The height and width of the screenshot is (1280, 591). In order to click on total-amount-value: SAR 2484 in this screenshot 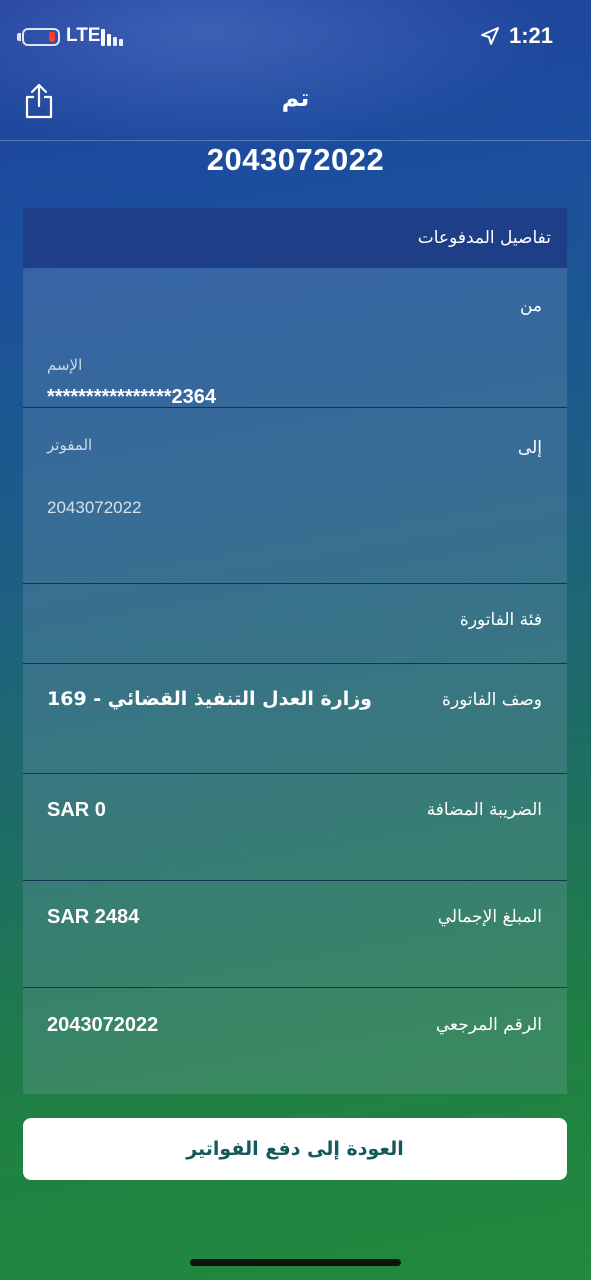, I will do `click(93, 917)`.